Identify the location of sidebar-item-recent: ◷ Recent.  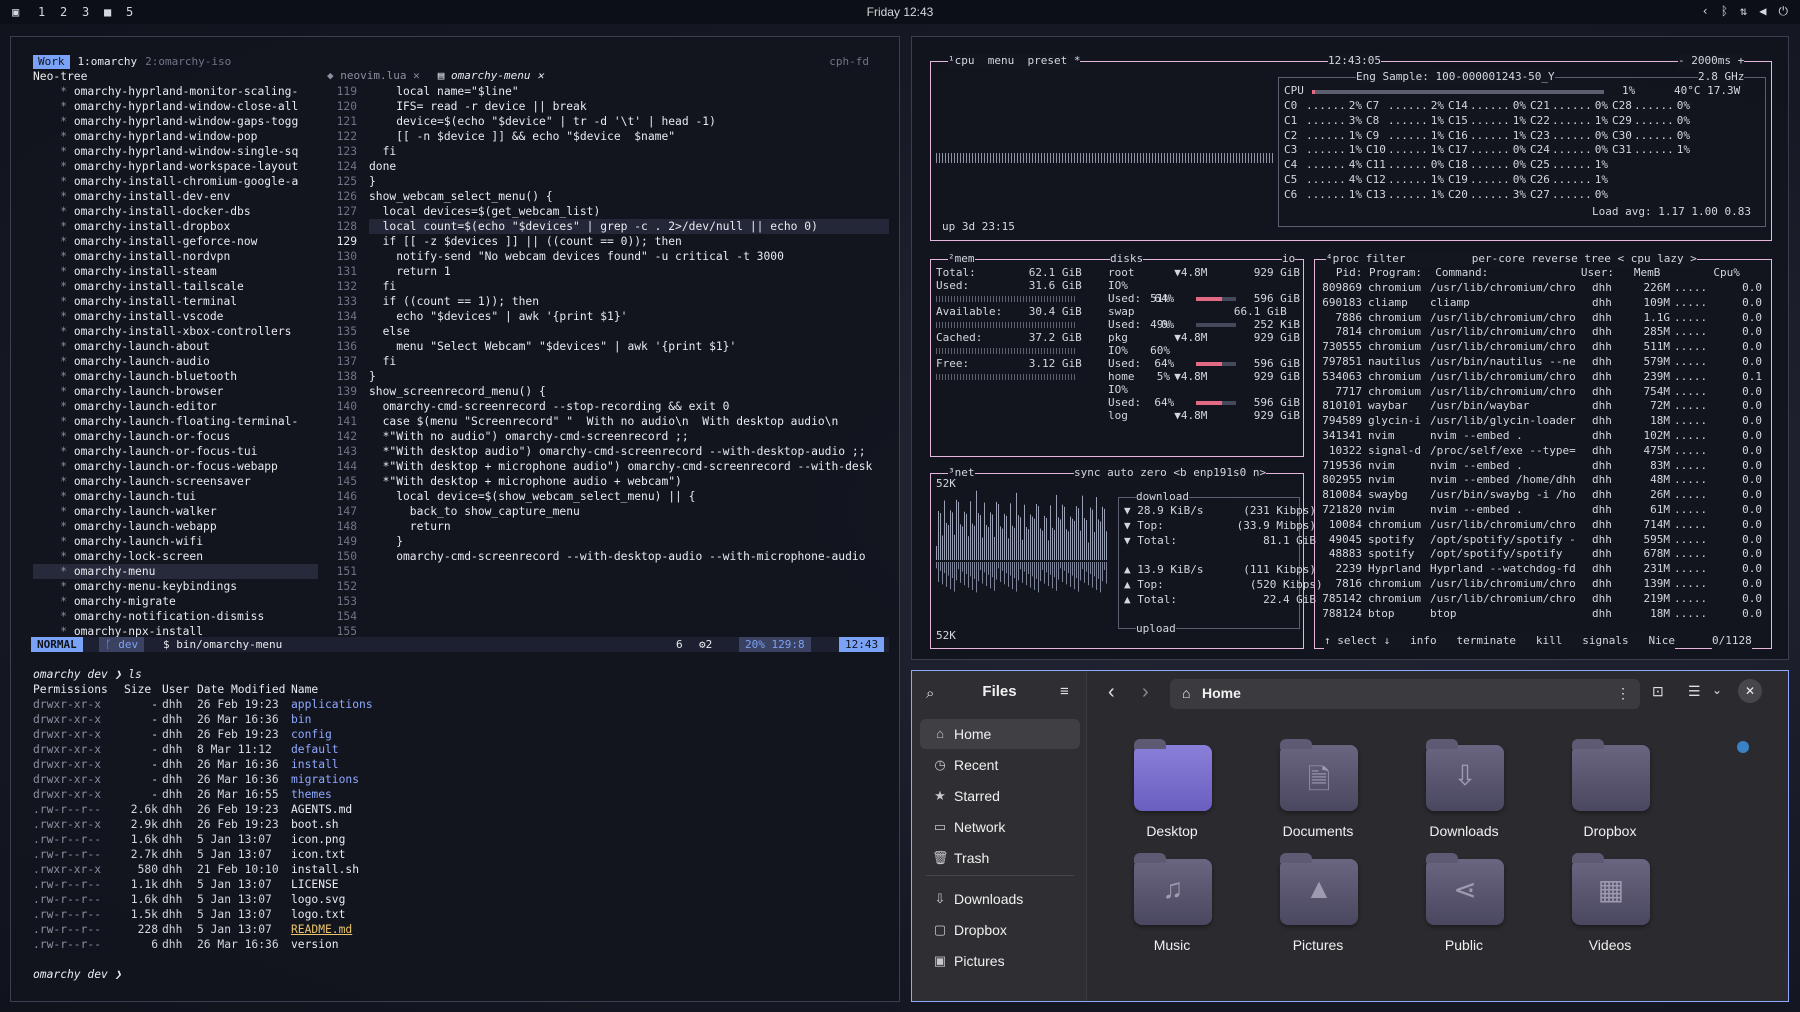
(1000, 765).